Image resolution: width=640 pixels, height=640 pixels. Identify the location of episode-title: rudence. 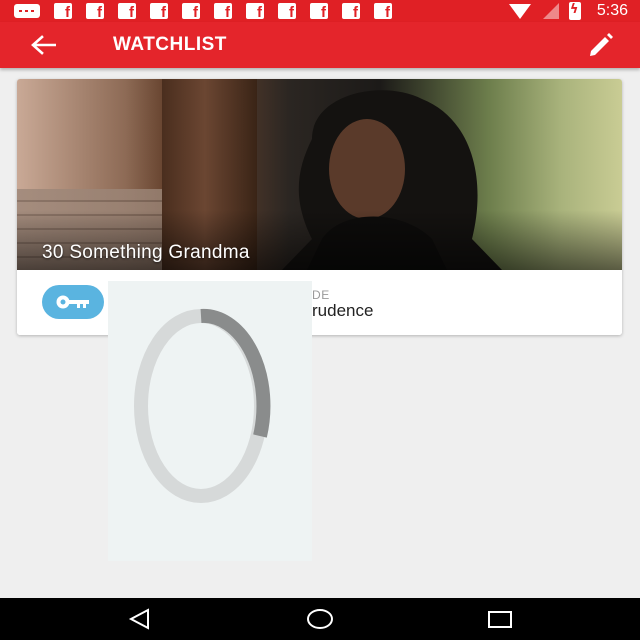
(343, 310).